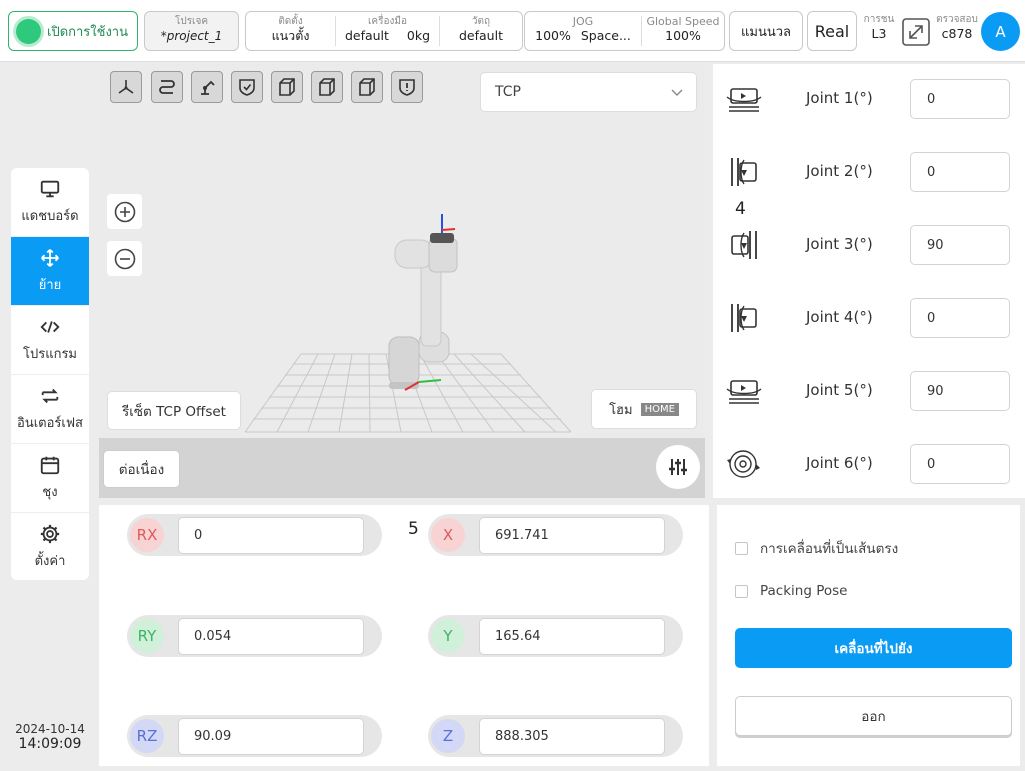 This screenshot has height=771, width=1025. I want to click on power-label: เปิดการใช้งาน, so click(87, 32).